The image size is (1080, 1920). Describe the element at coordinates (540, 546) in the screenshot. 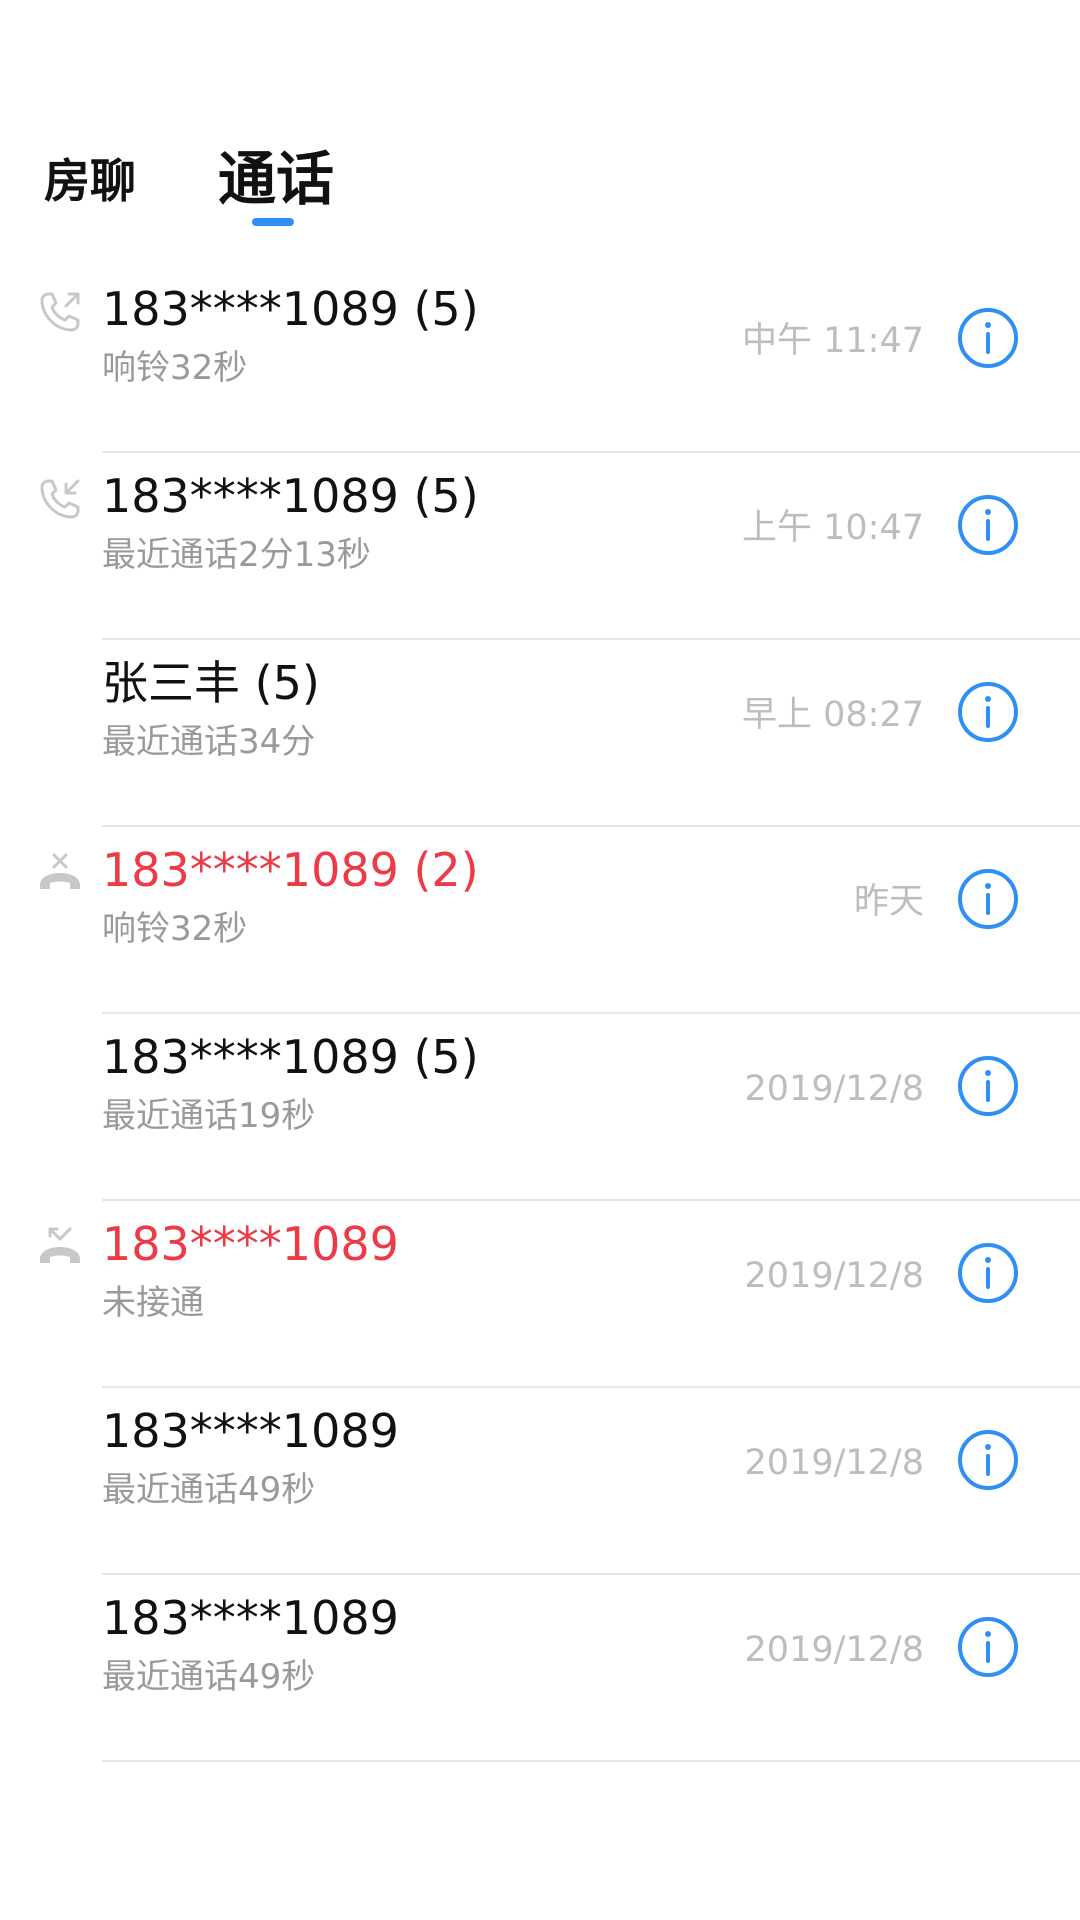

I see `call-row: 183****1089 (5) 最近通话2分13秒 上午 10:47` at that location.